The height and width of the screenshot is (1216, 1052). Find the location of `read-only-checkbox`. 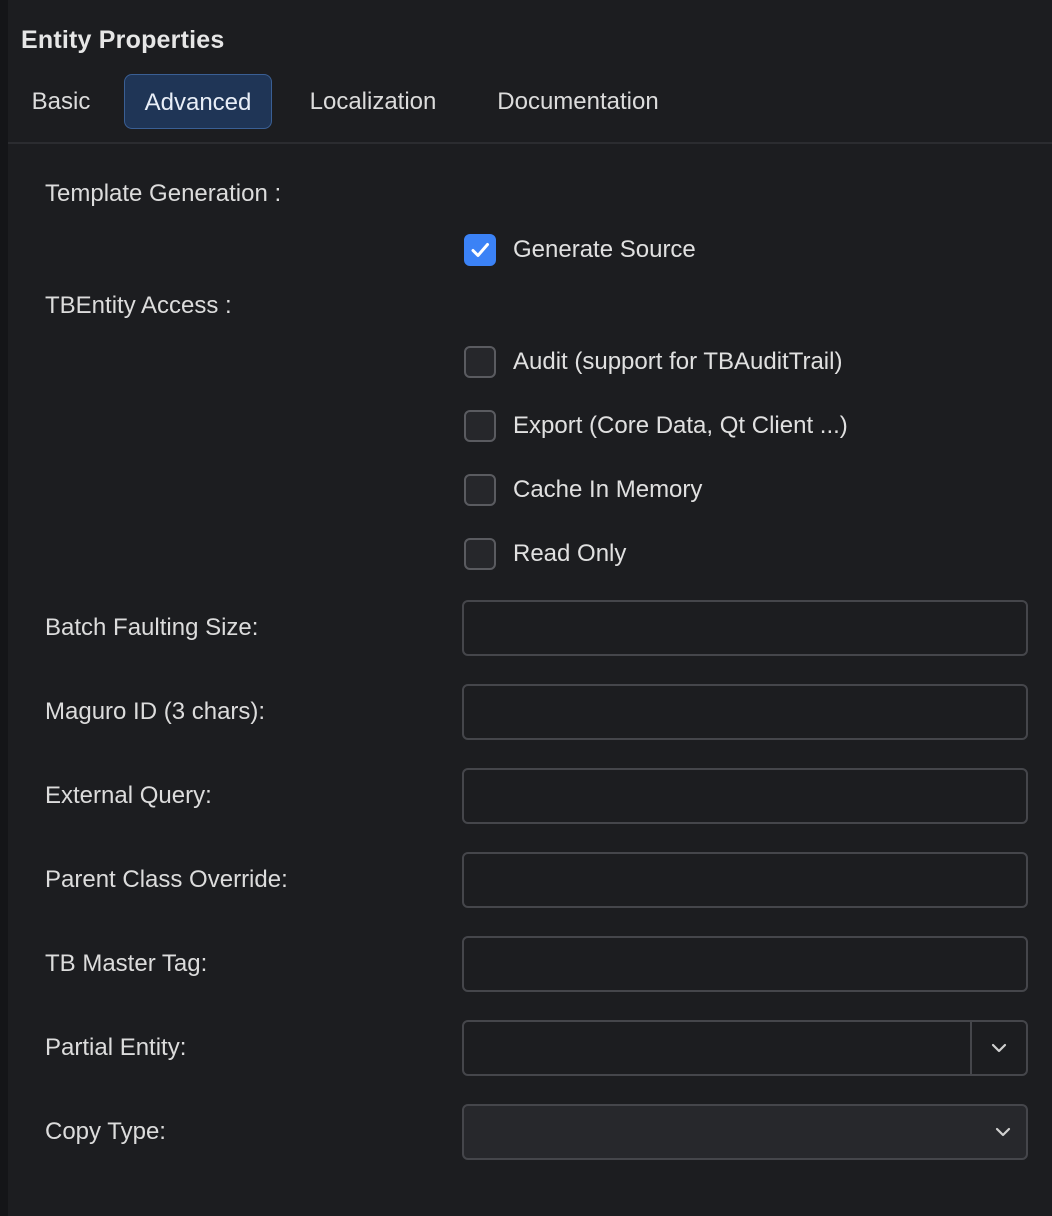

read-only-checkbox is located at coordinates (480, 554).